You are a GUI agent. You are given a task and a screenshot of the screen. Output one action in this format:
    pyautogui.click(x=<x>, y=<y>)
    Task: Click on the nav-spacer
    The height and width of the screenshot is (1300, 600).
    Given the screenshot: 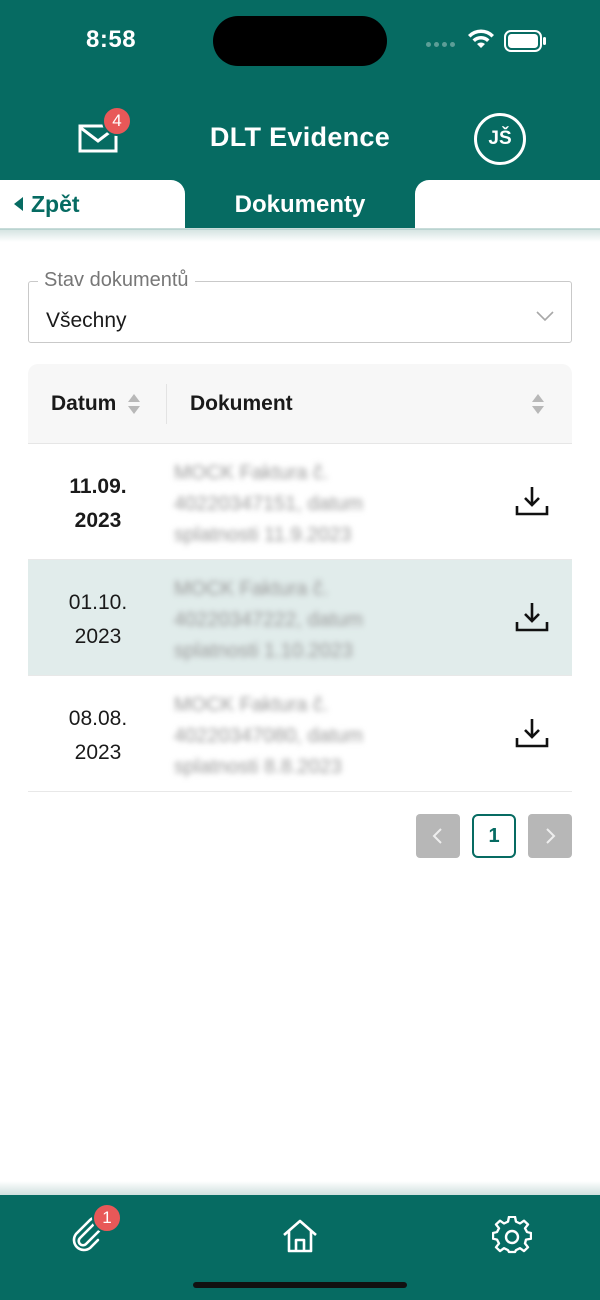 What is the action you would take?
    pyautogui.click(x=507, y=204)
    